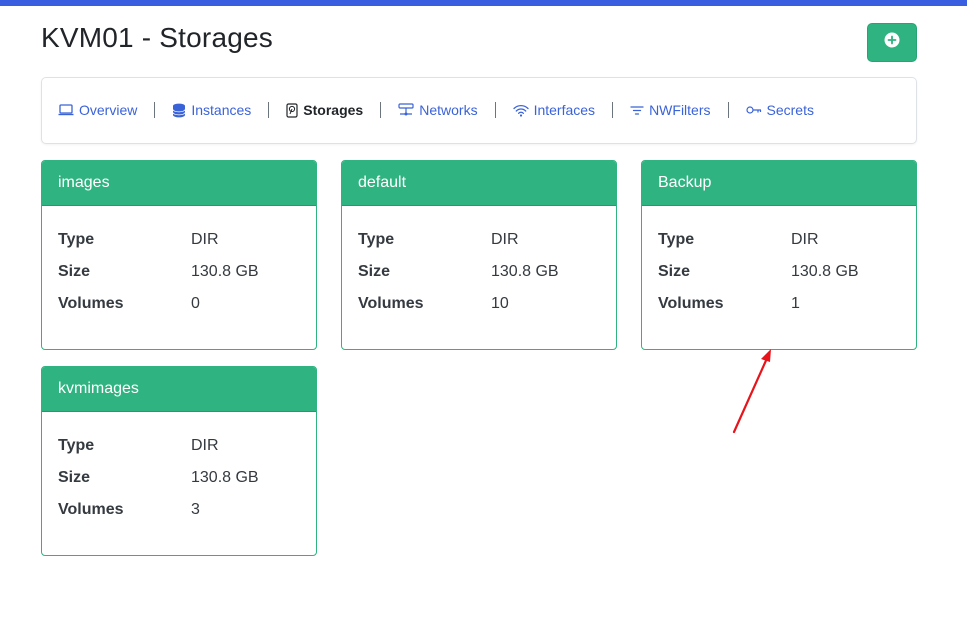  What do you see at coordinates (195, 509) in the screenshot?
I see `volumes-value: 3` at bounding box center [195, 509].